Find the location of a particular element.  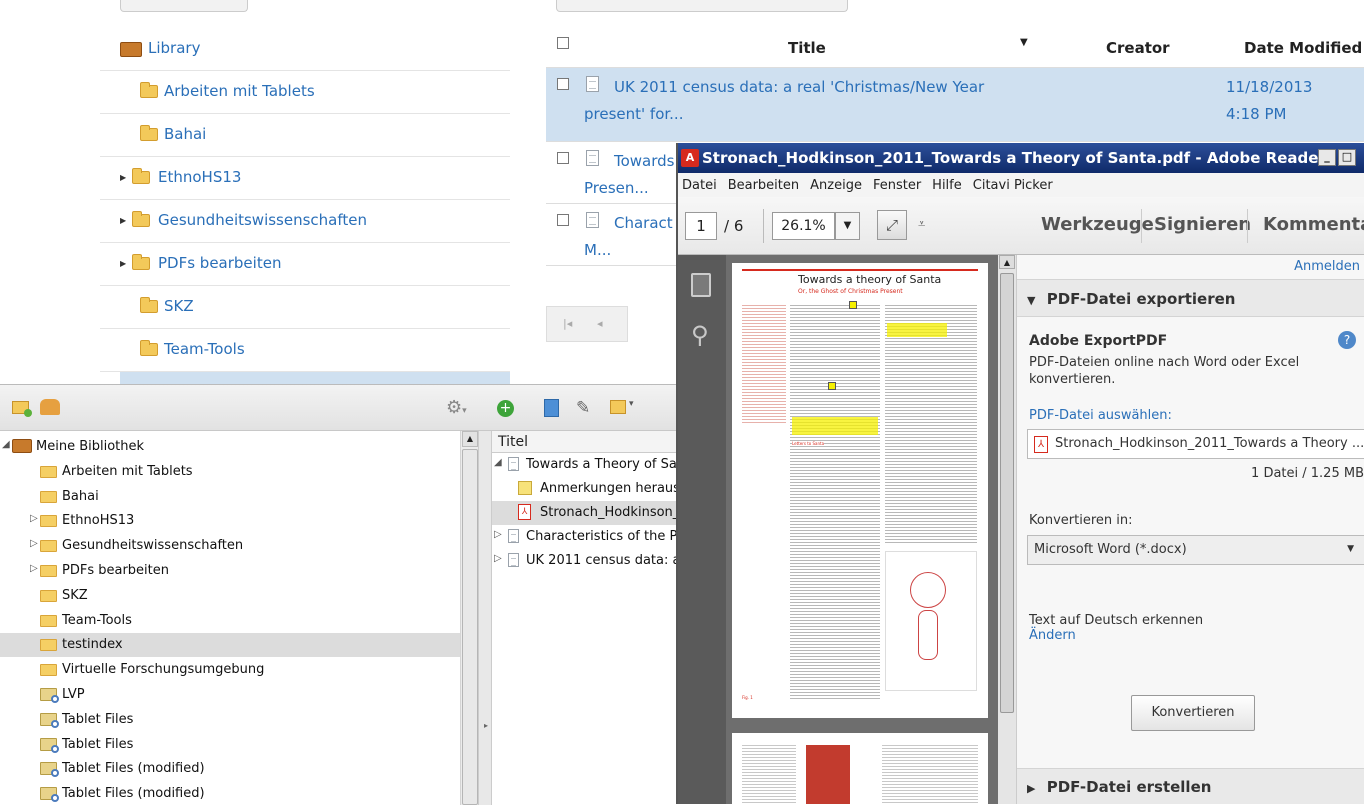

ocr-change-link: Ändern is located at coordinates (1052, 635).